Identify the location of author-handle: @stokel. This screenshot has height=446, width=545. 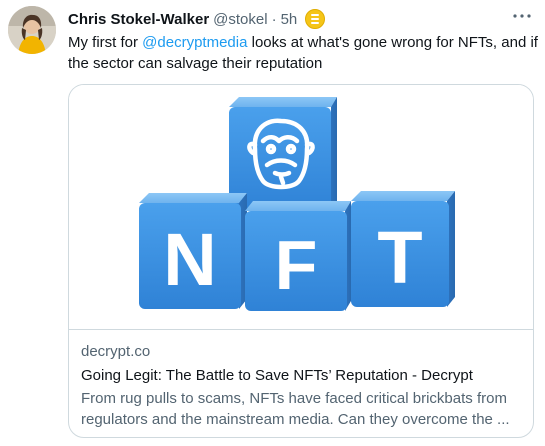
(240, 19).